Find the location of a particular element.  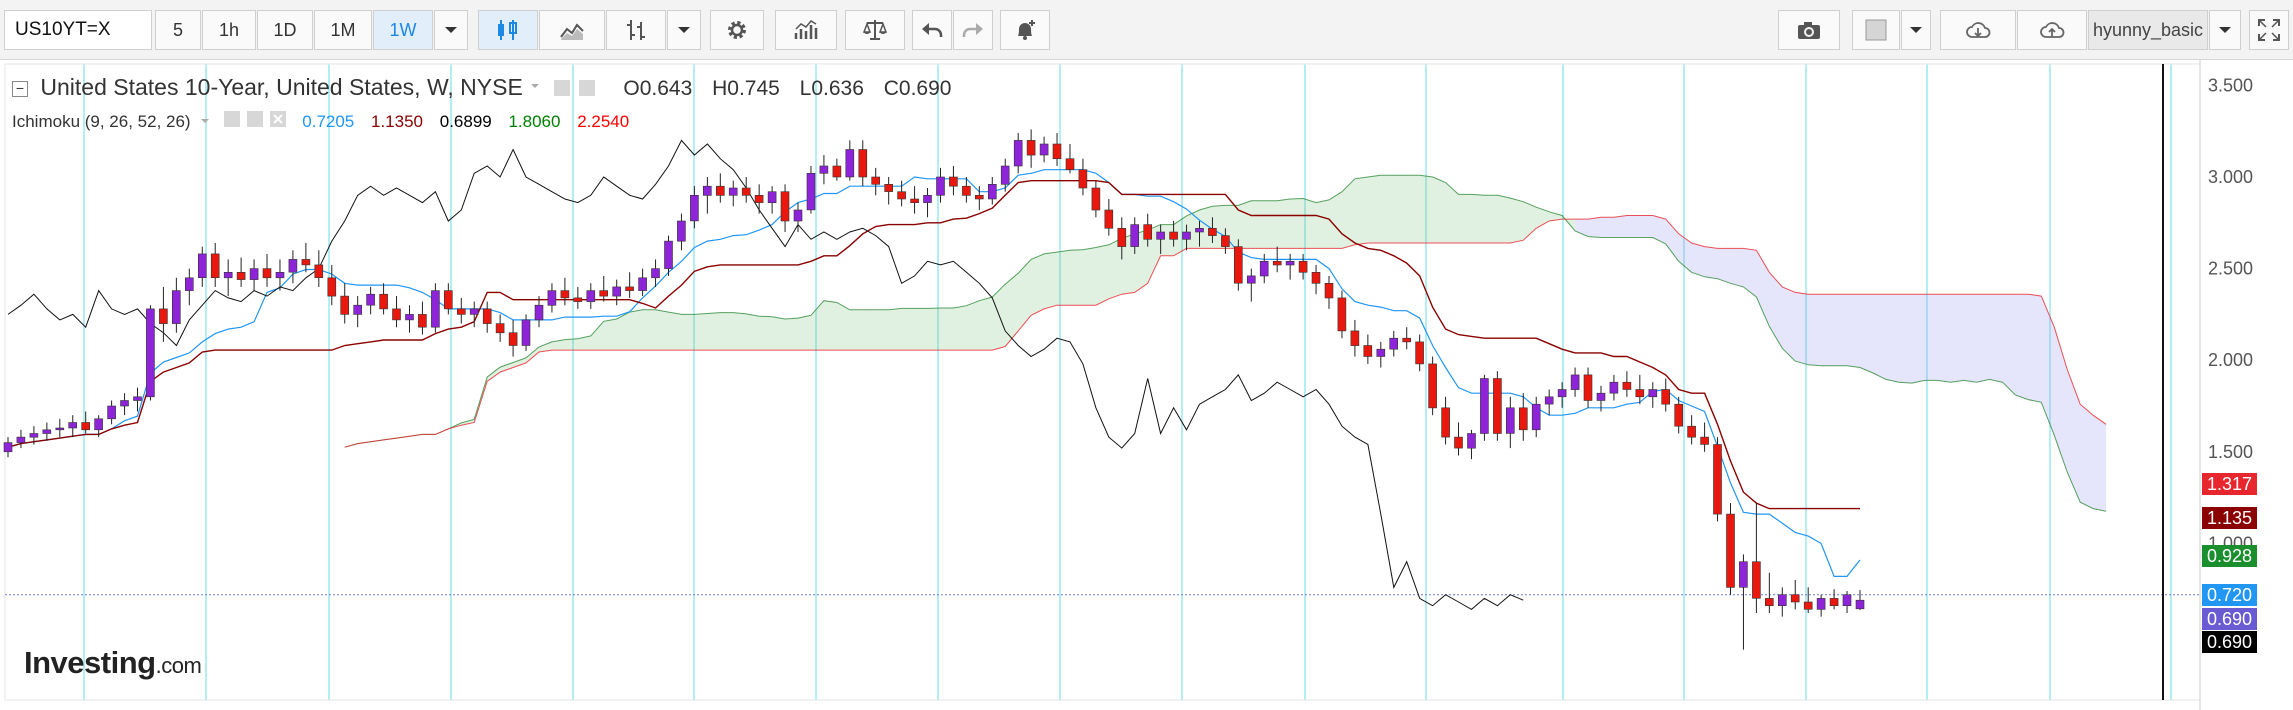

area-chart-icon is located at coordinates (572, 31).